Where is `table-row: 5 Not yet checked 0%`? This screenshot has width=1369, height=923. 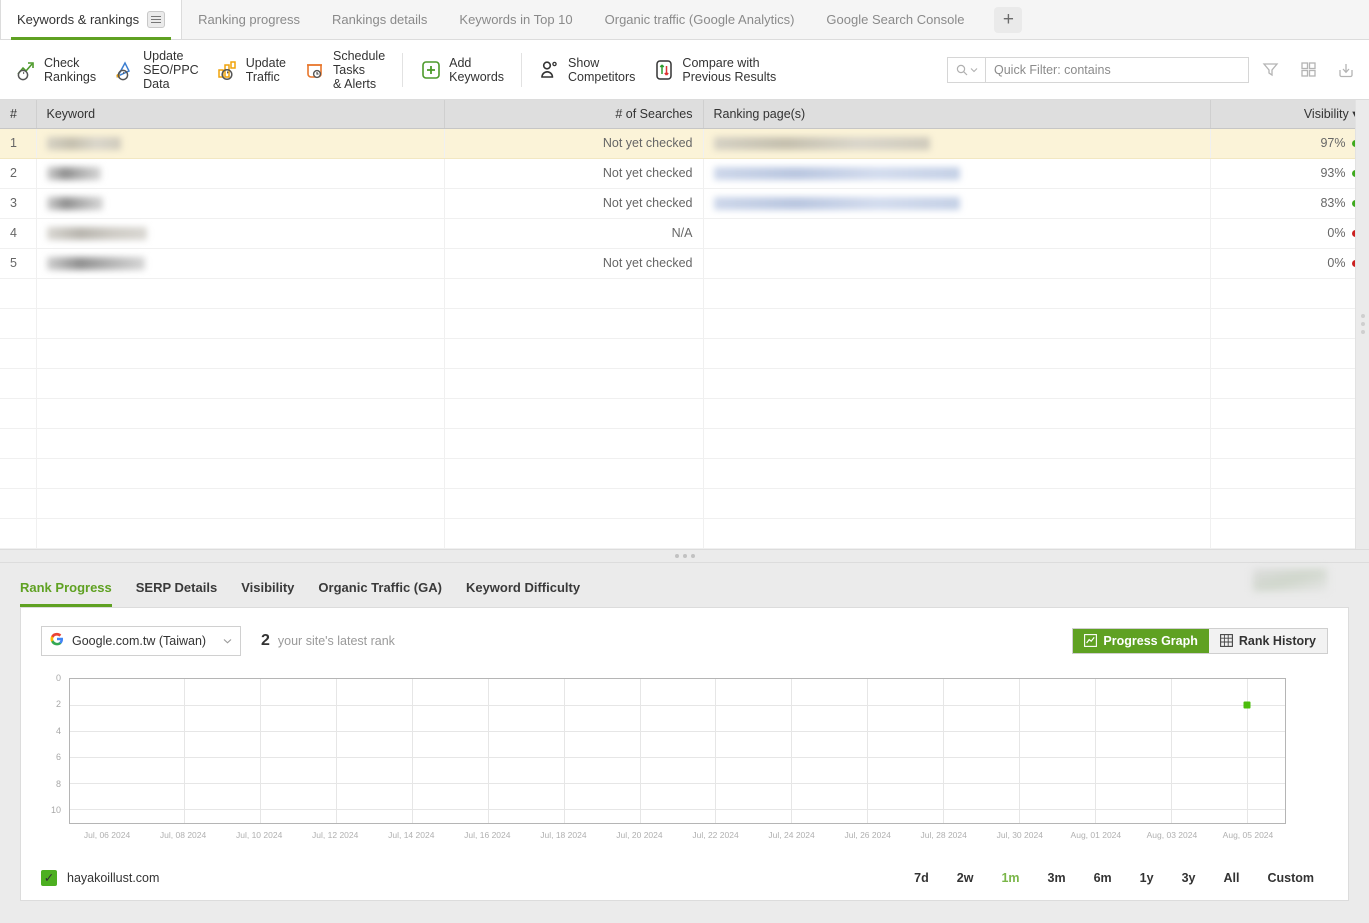
table-row: 5 Not yet checked 0% is located at coordinates (684, 263).